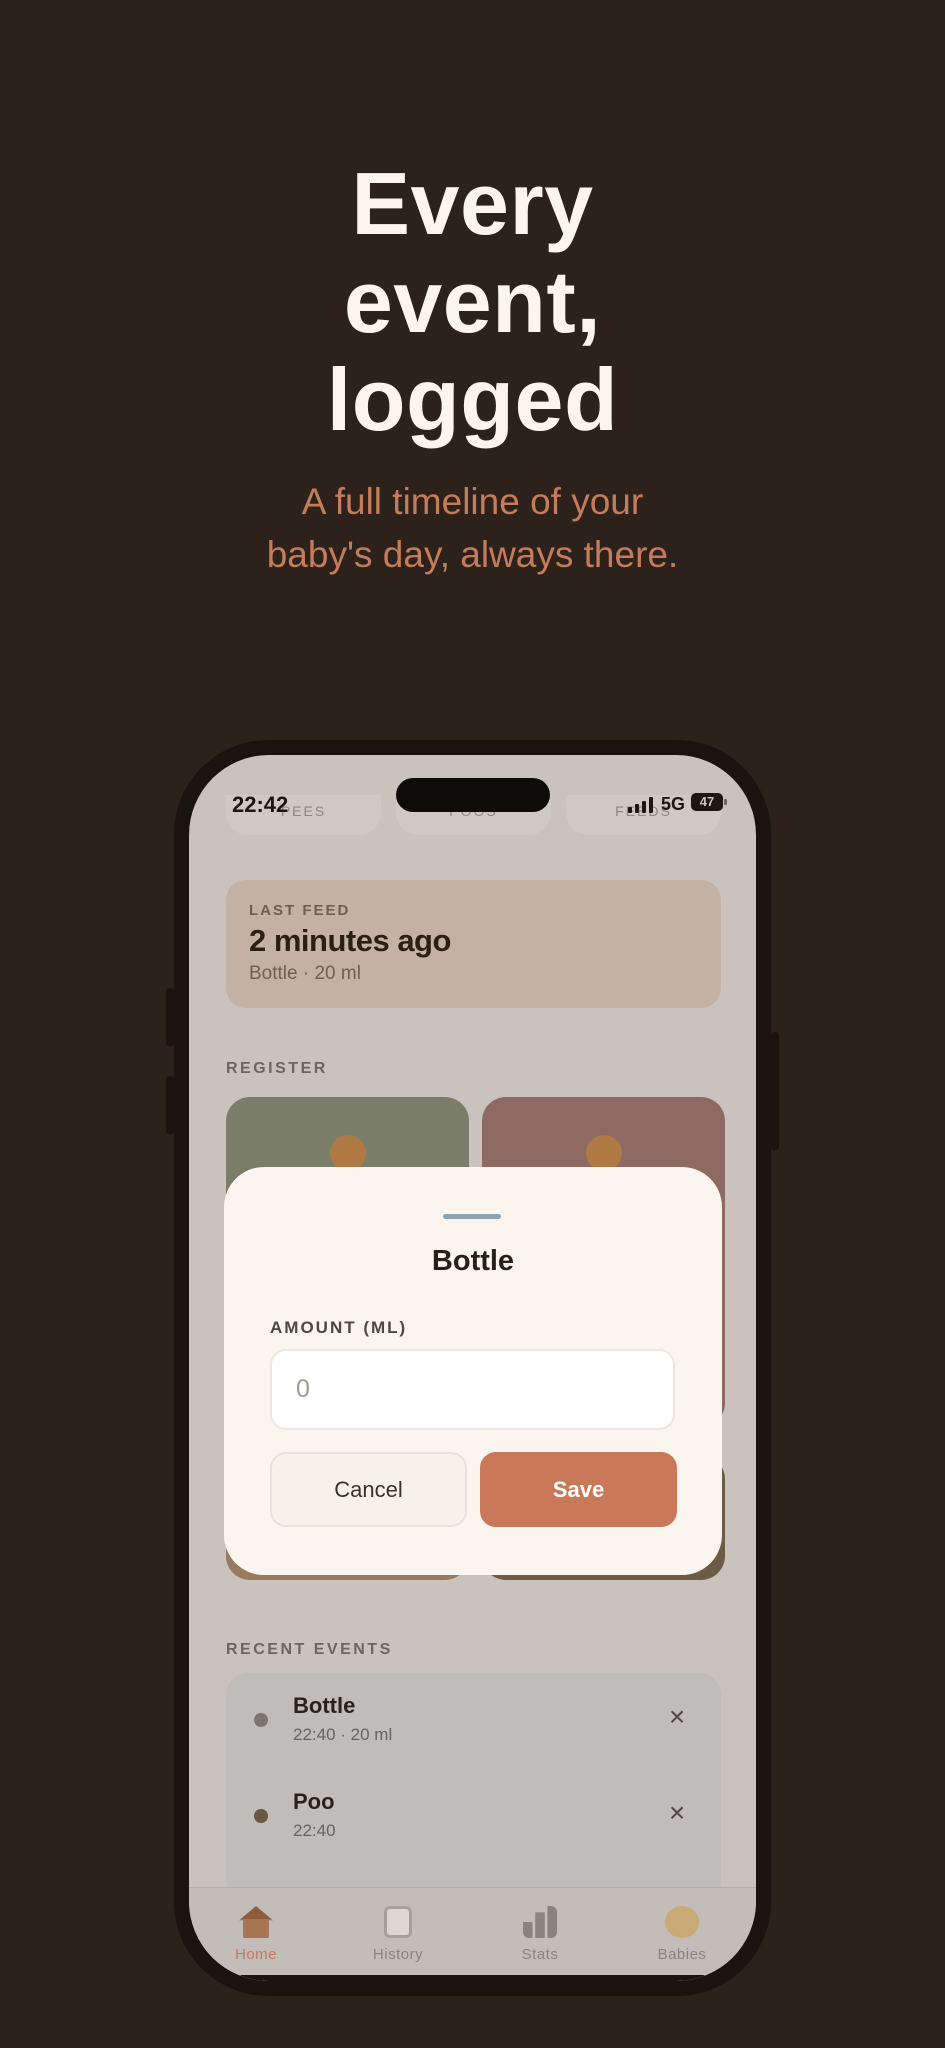  I want to click on tab-babies: Babies, so click(682, 1934).